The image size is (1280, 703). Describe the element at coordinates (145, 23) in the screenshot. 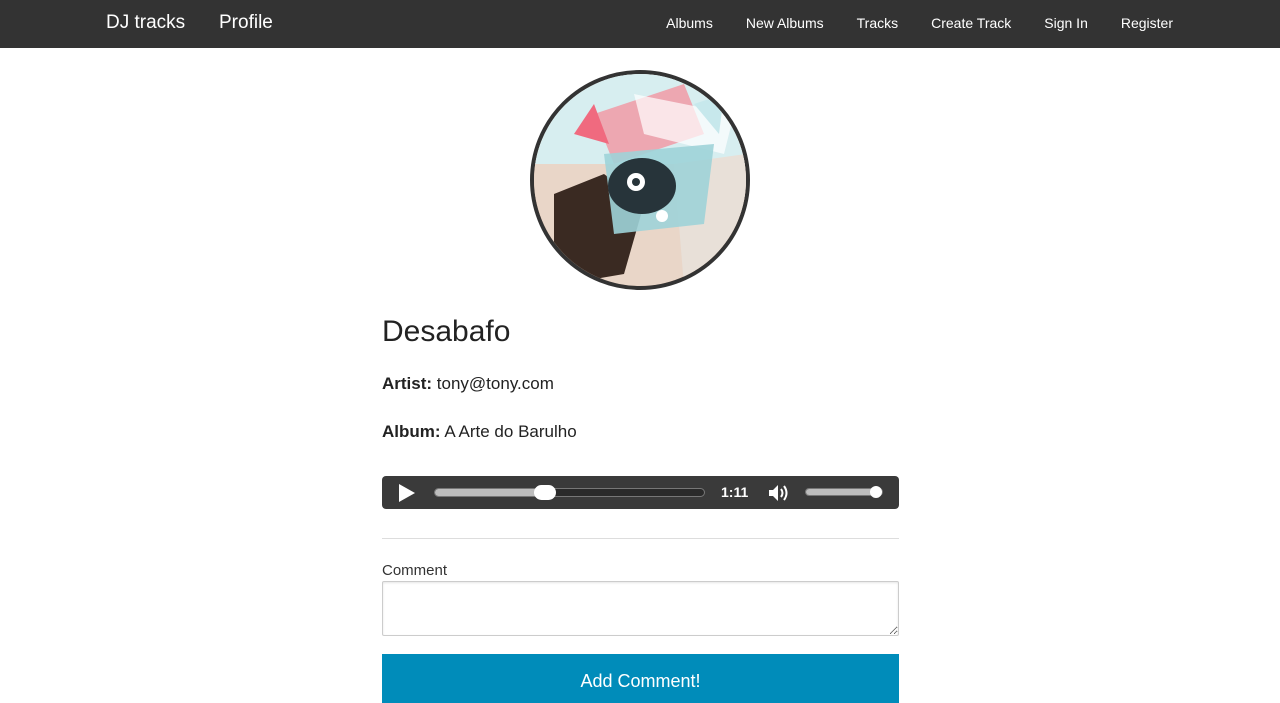

I see `brand-link: DJ tracks` at that location.